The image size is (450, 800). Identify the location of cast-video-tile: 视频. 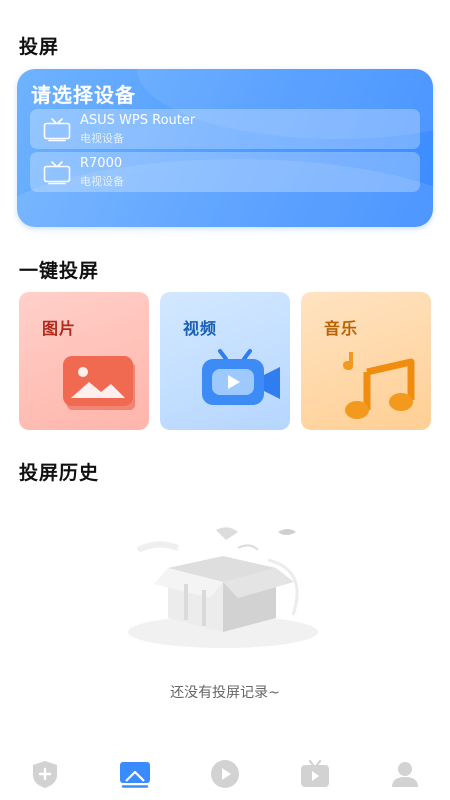
(225, 361).